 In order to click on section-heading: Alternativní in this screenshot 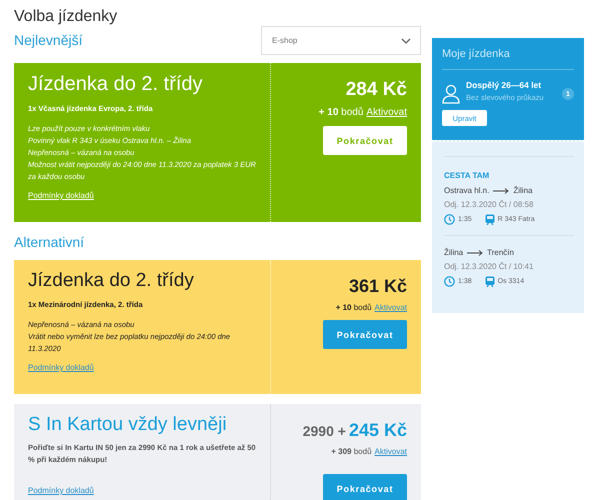, I will do `click(50, 242)`.